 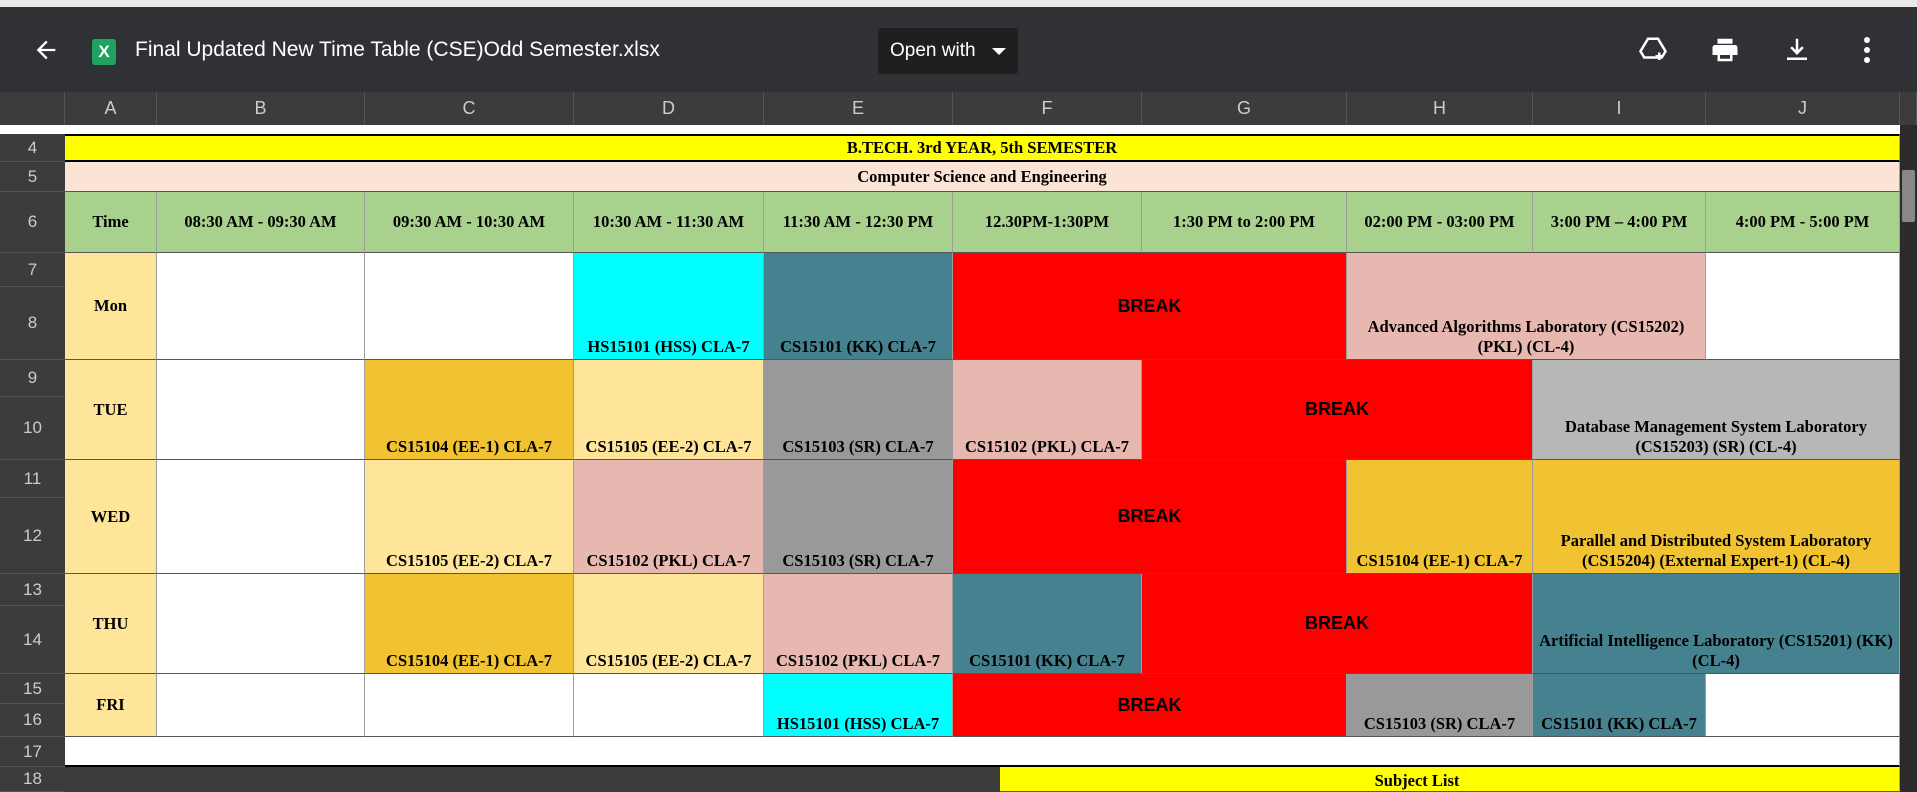 What do you see at coordinates (32, 479) in the screenshot?
I see `row-header-11: 11` at bounding box center [32, 479].